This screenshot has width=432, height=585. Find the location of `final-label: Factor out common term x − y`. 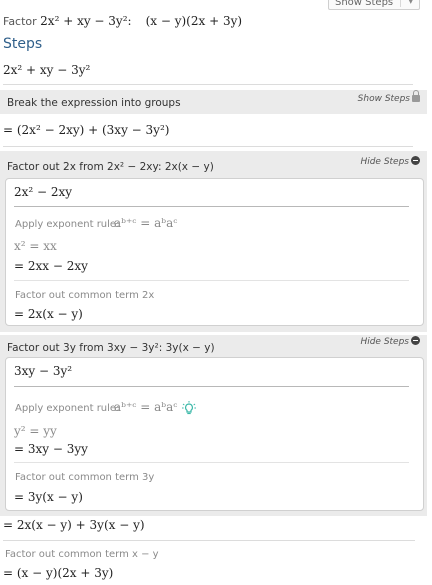

final-label: Factor out common term x − y is located at coordinates (82, 554).